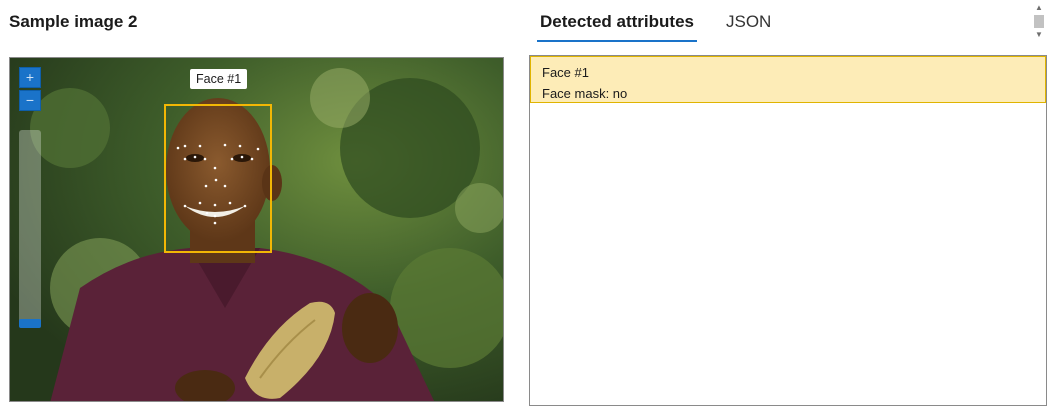 This screenshot has height=406, width=1052. What do you see at coordinates (617, 27) in the screenshot?
I see `tab-detected-attributes: Detected attributes` at bounding box center [617, 27].